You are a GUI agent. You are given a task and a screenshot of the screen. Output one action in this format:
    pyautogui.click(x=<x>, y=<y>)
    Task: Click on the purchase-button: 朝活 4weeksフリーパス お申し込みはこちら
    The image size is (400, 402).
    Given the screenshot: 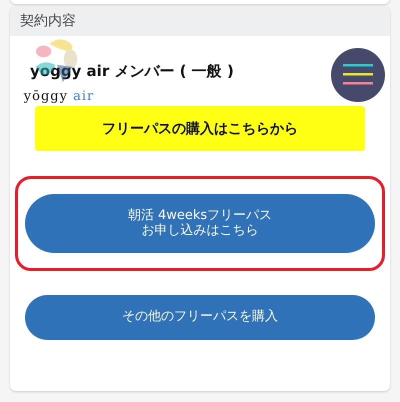 What is the action you would take?
    pyautogui.click(x=200, y=223)
    